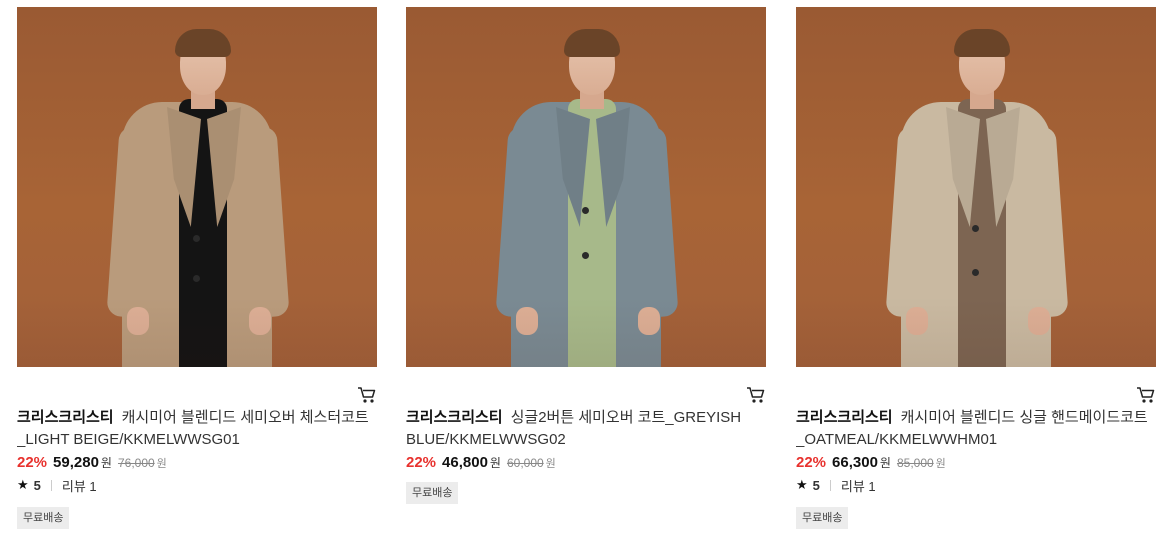  I want to click on price-row: 22% 59,280 원 76,000 원, so click(197, 464).